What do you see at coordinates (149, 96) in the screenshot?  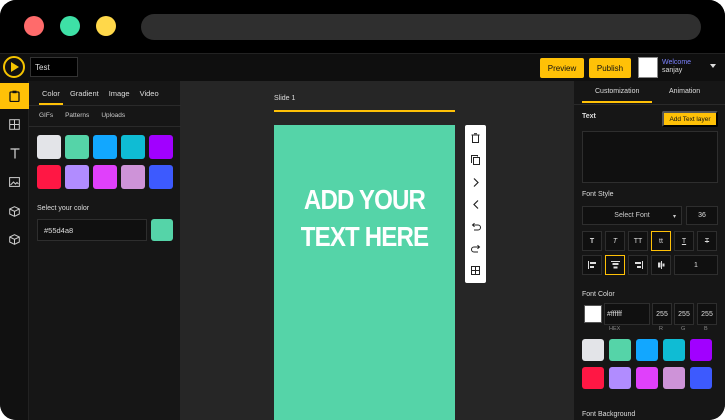 I see `tab-video: Video` at bounding box center [149, 96].